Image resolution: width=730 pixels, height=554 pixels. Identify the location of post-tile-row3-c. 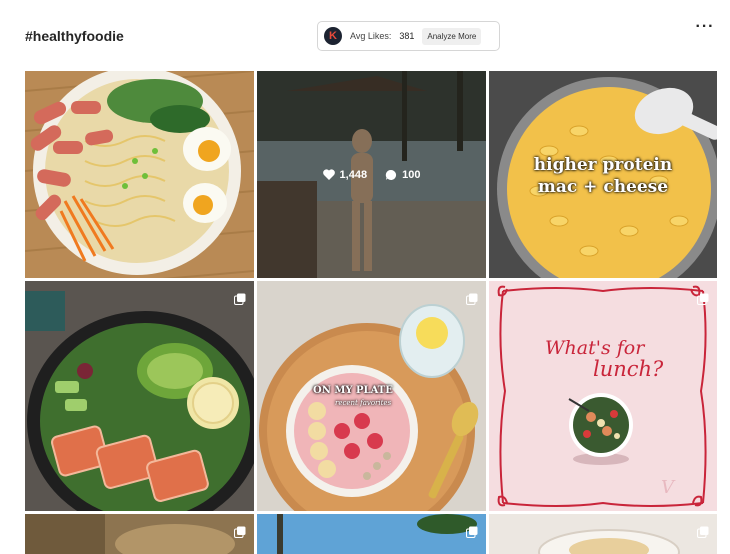
(603, 534).